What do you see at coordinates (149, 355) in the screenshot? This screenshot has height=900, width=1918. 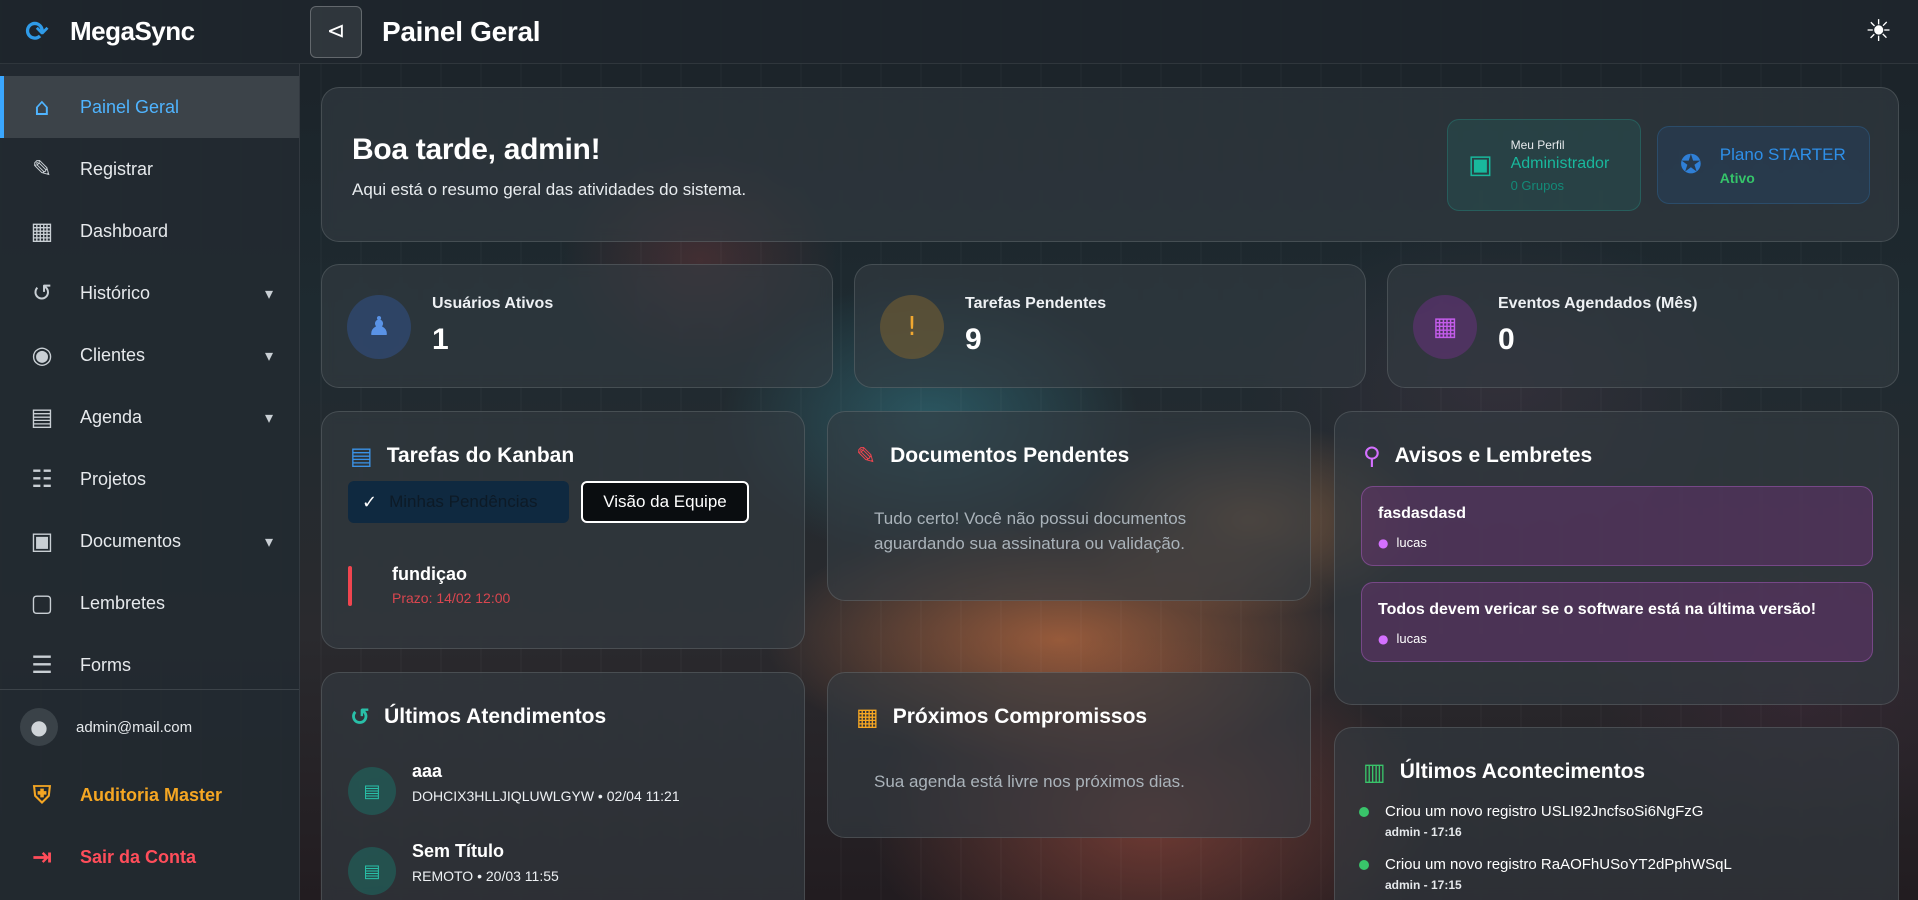 I see `sidebar-item-clientes: ◉ Clientes ▾` at bounding box center [149, 355].